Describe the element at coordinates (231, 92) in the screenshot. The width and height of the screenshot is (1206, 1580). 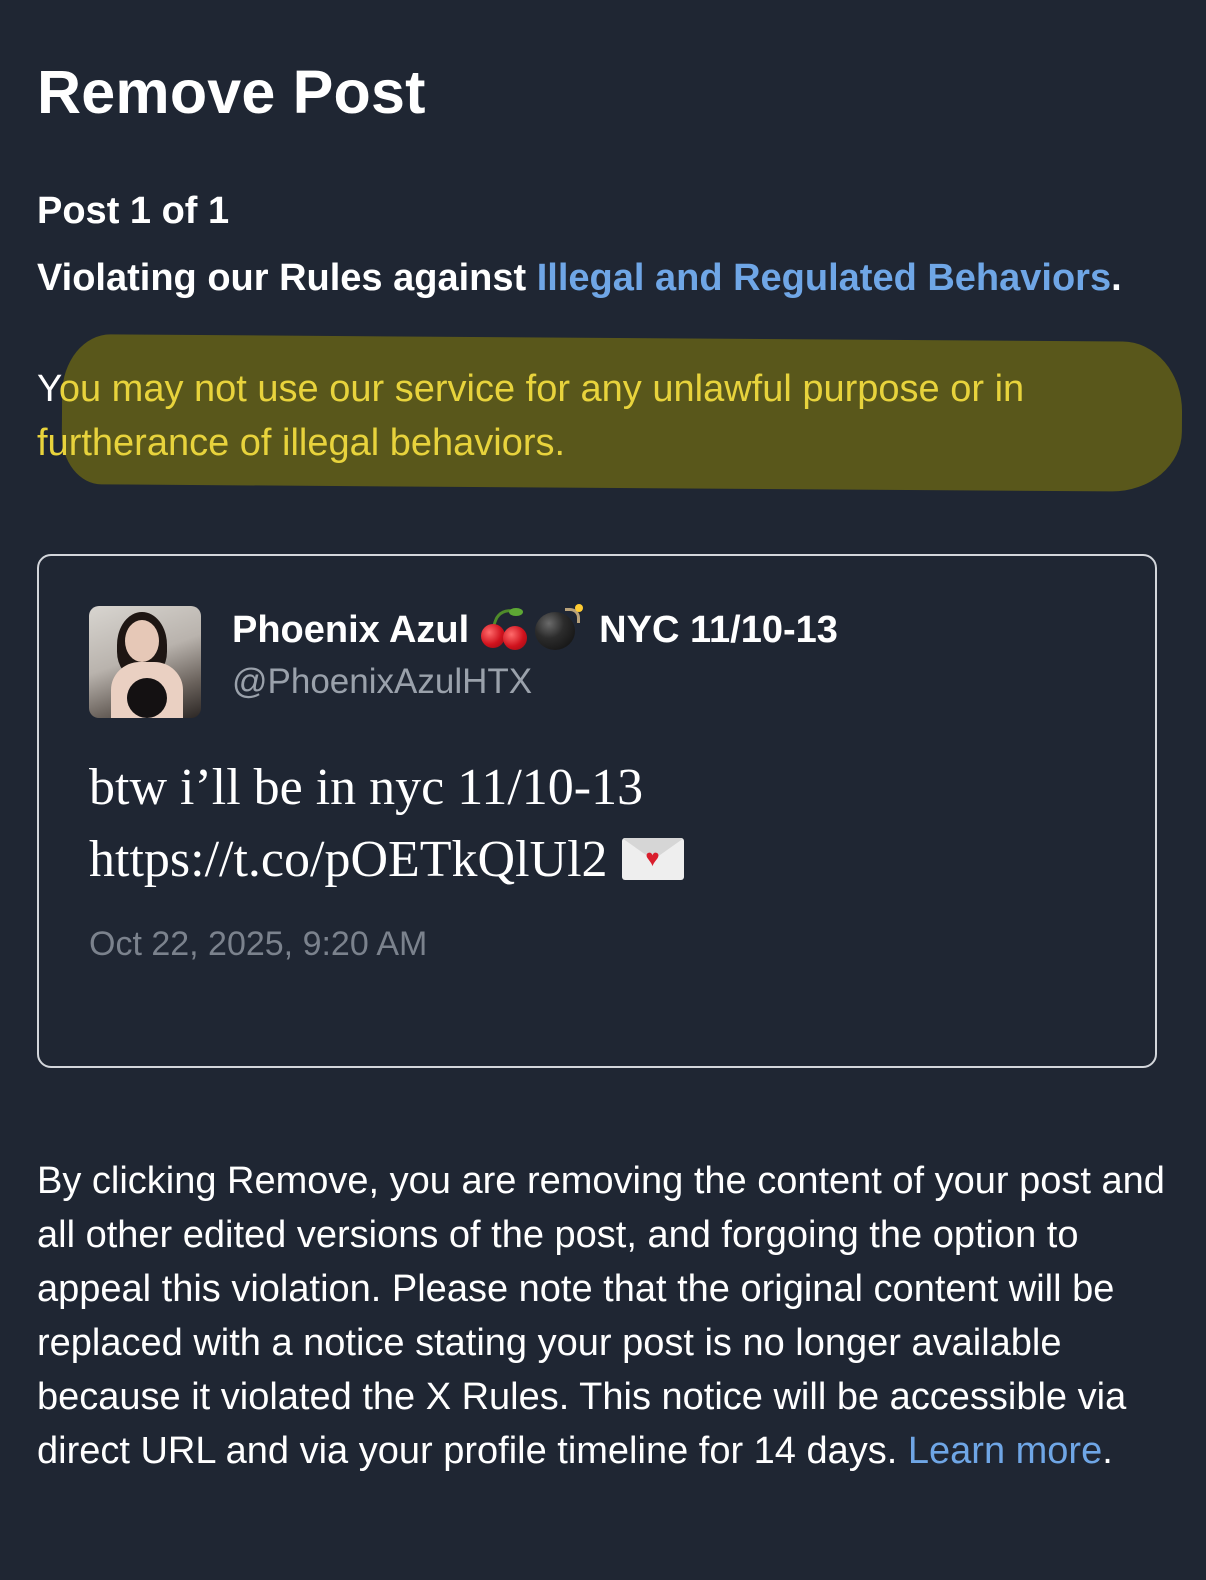
I see `page-title: Remove Post` at that location.